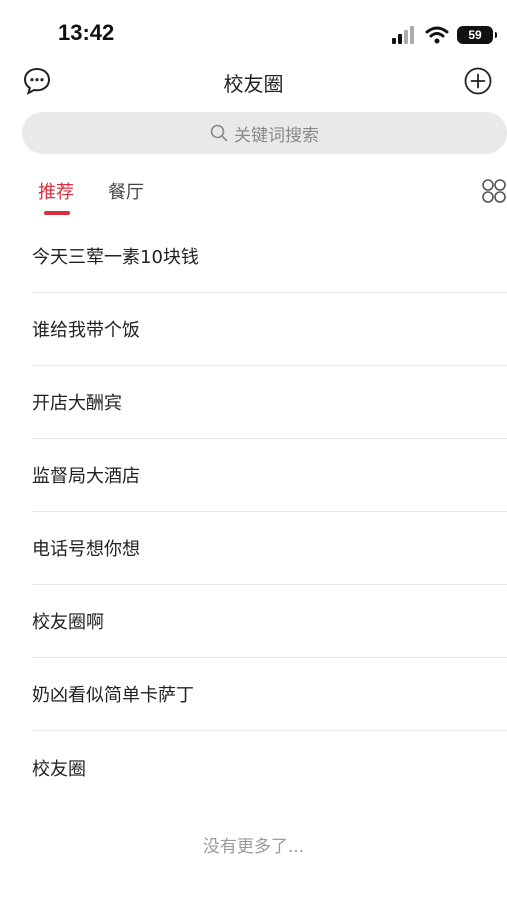 Image resolution: width=507 pixels, height=900 pixels. Describe the element at coordinates (269, 548) in the screenshot. I see `list-item: 电话号想你想` at that location.